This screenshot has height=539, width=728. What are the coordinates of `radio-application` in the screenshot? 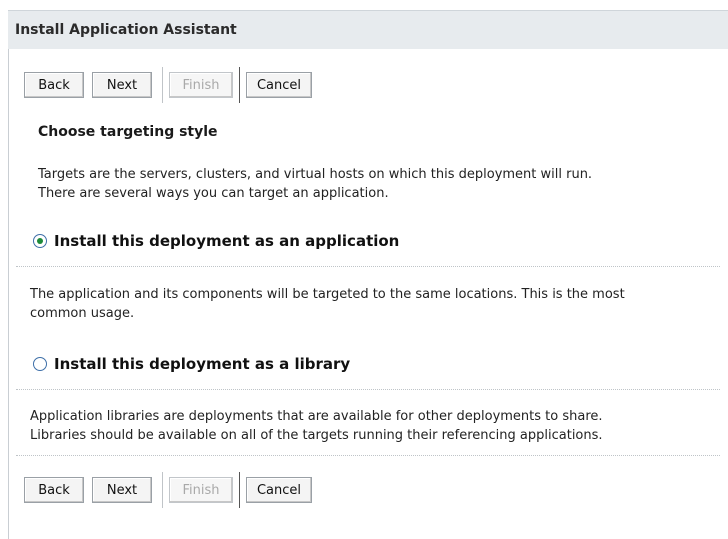 It's located at (40, 241).